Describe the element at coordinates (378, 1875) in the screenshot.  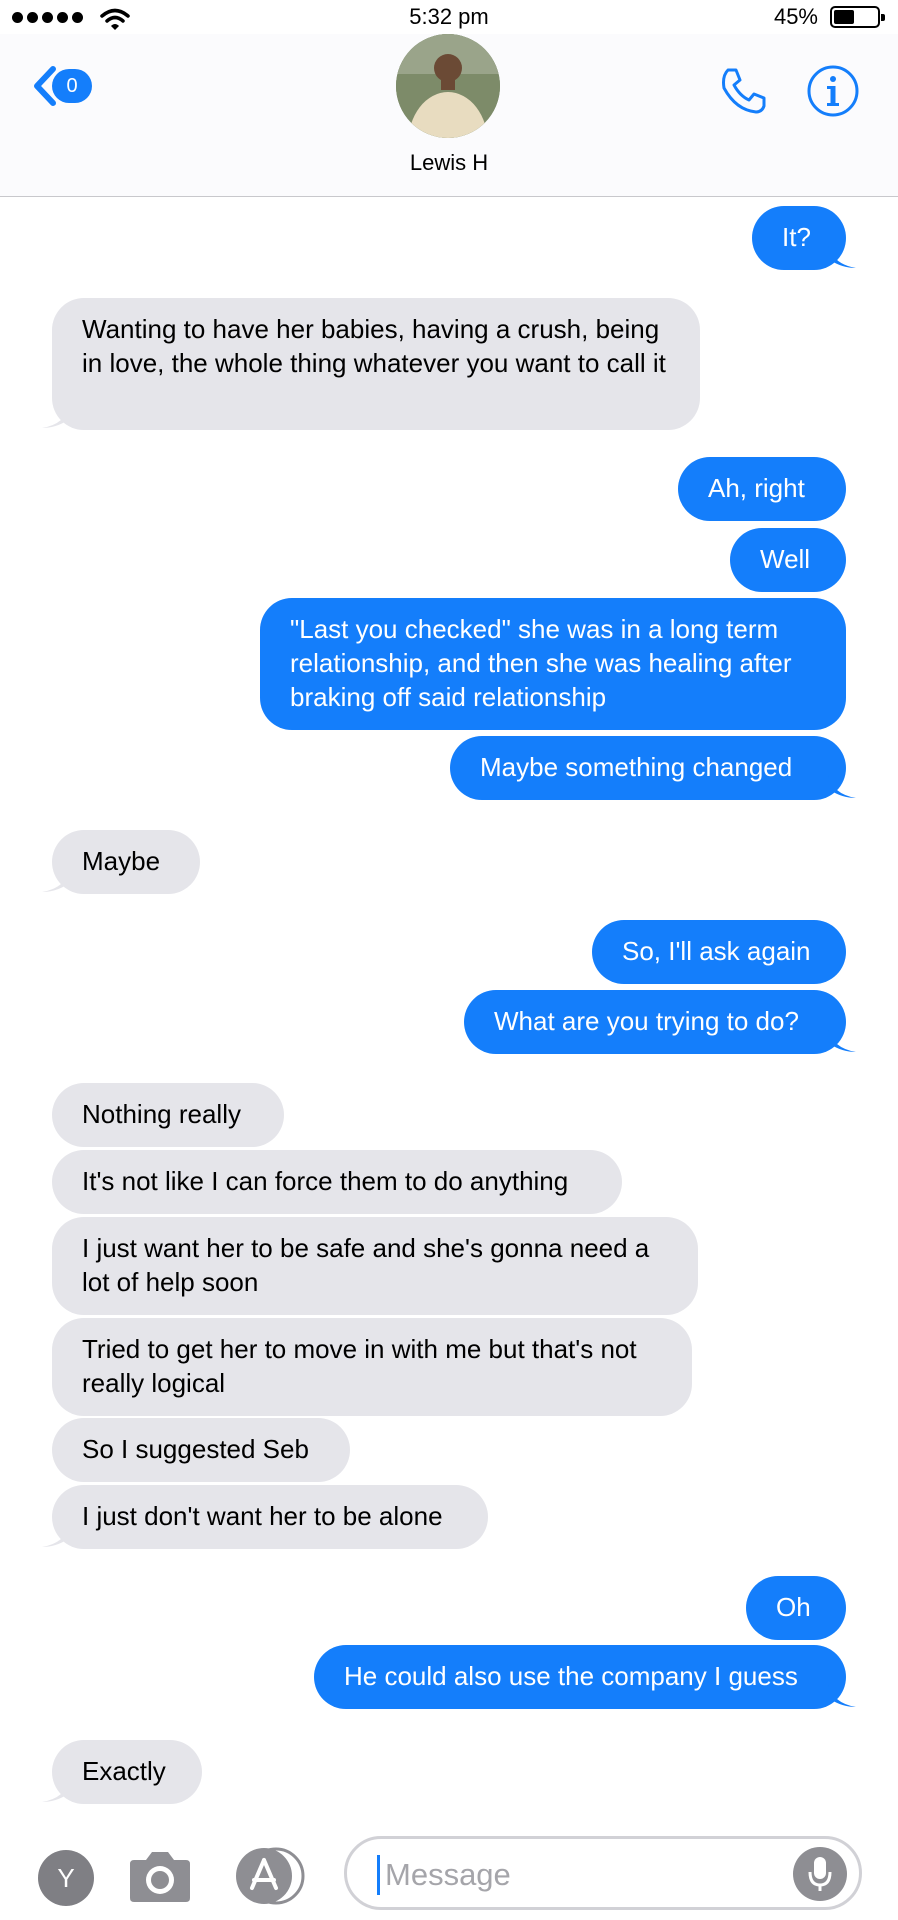
I see `text-caret` at that location.